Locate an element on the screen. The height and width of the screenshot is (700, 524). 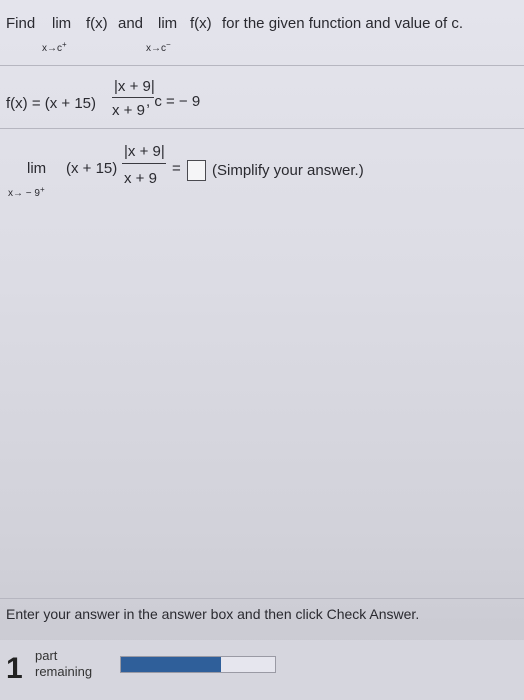
function-denominator: x + 9 is located at coordinates (128, 110).